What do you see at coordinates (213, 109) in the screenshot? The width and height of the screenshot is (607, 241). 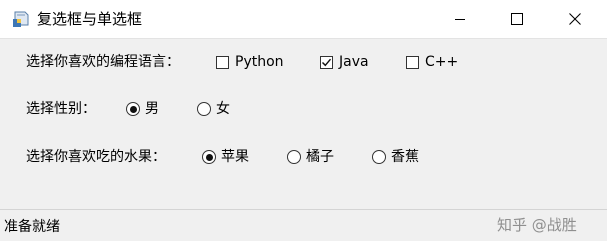 I see `radio-female: 女` at bounding box center [213, 109].